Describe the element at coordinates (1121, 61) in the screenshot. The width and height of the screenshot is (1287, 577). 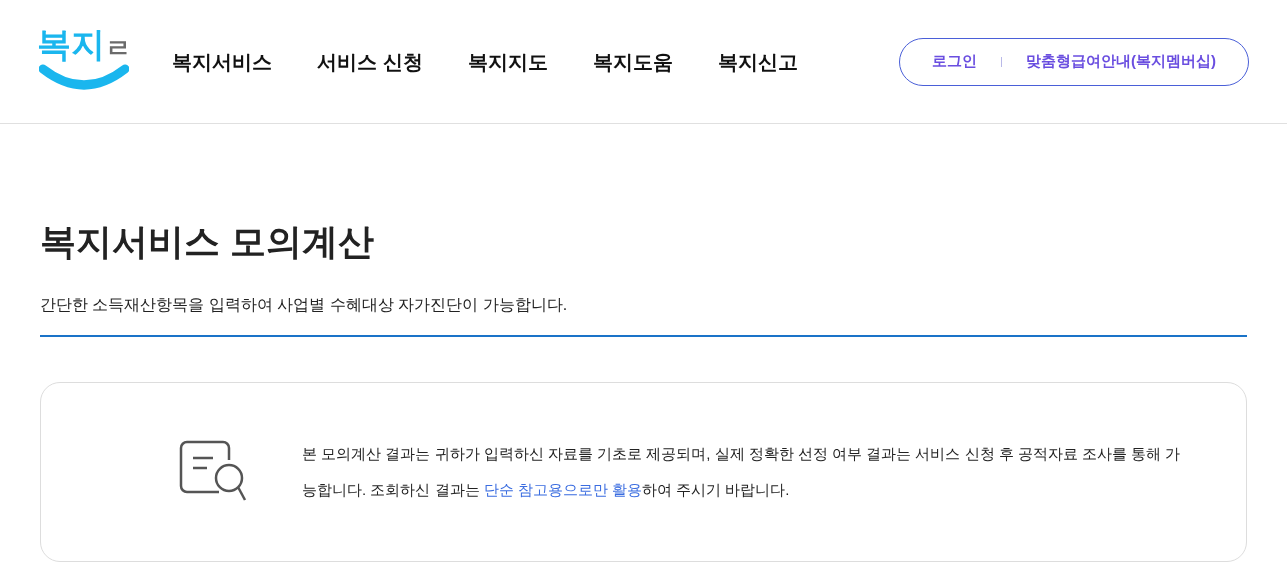
I see `account-link: 맞춤형급여안내(복지멤버십)` at that location.